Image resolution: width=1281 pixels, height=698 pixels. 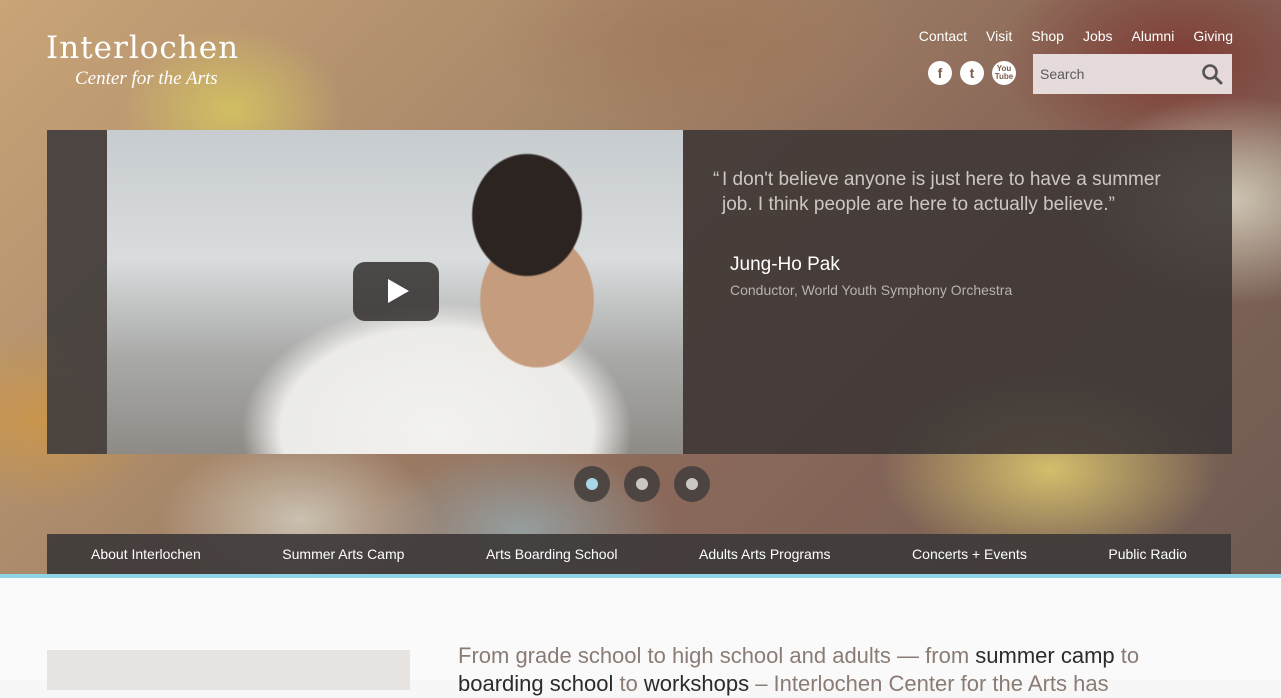 I want to click on nav-adults-arts-programs: Adults Arts Programs, so click(x=765, y=554).